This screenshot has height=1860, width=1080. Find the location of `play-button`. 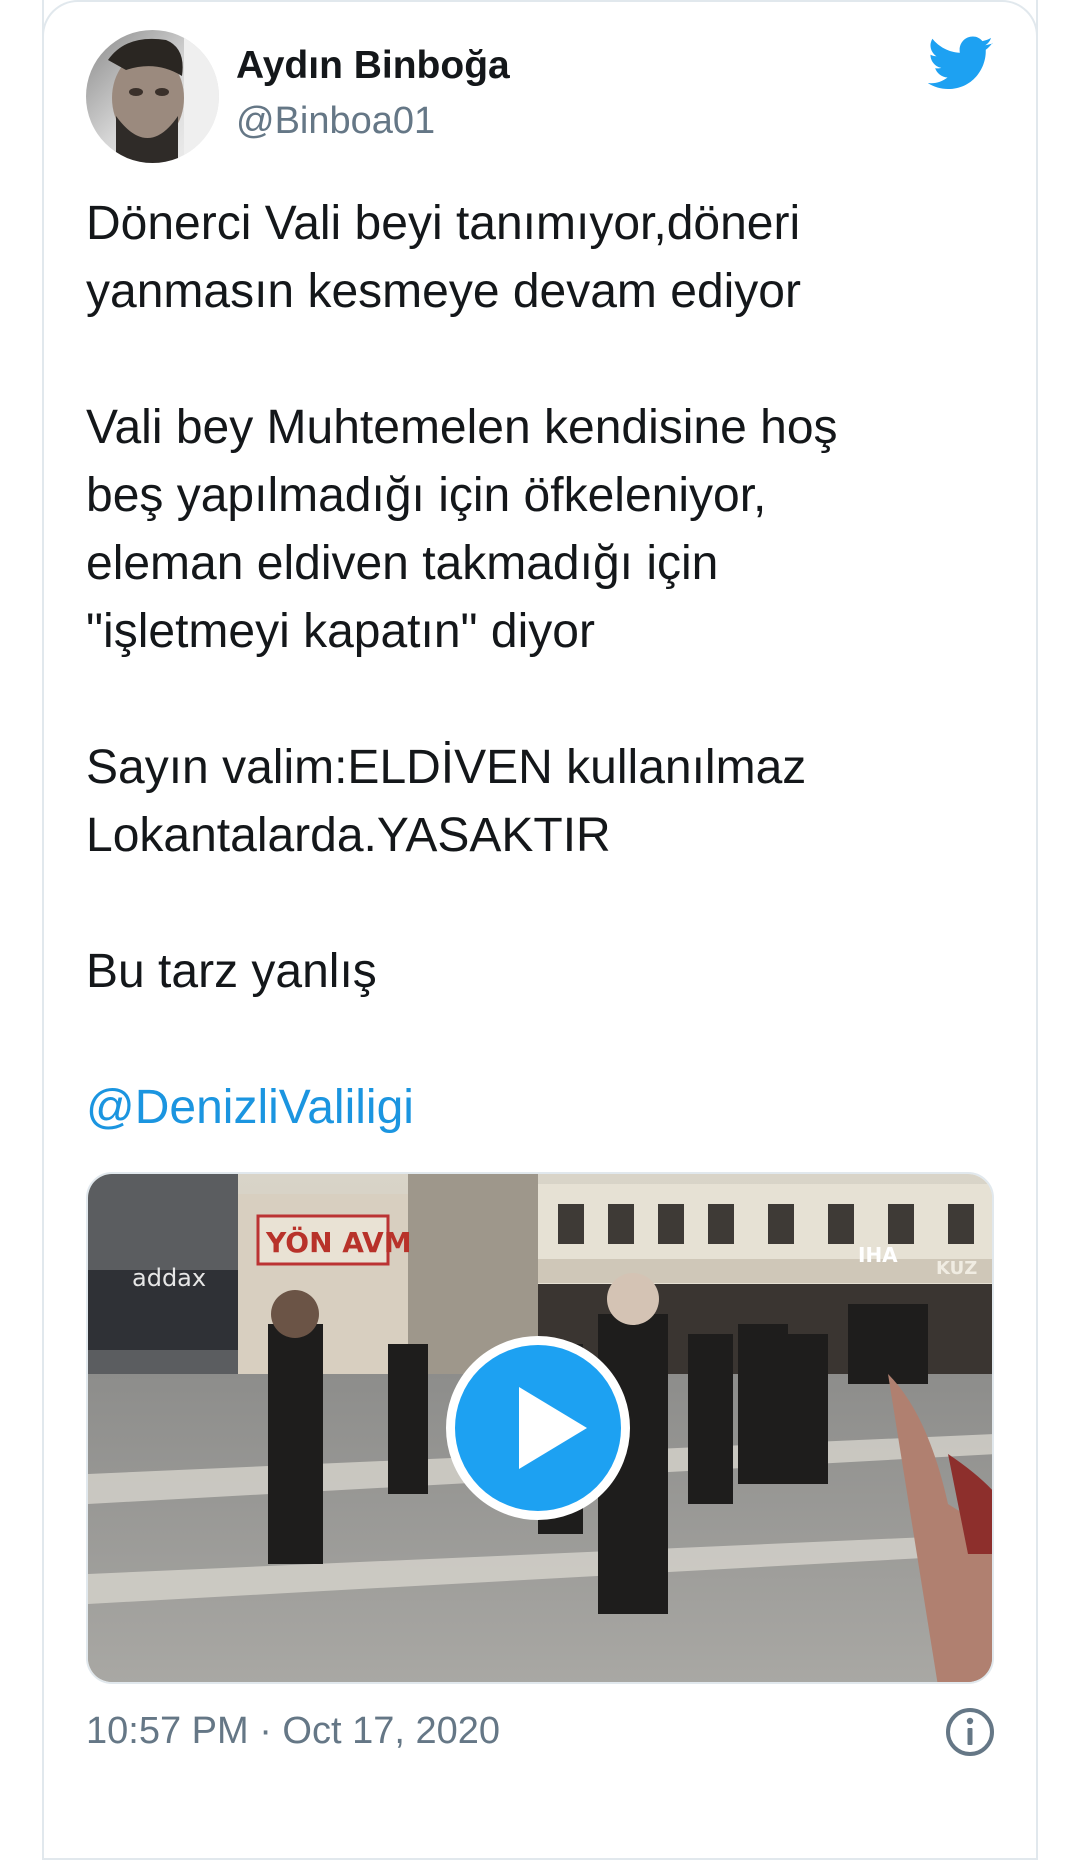

play-button is located at coordinates (538, 1428).